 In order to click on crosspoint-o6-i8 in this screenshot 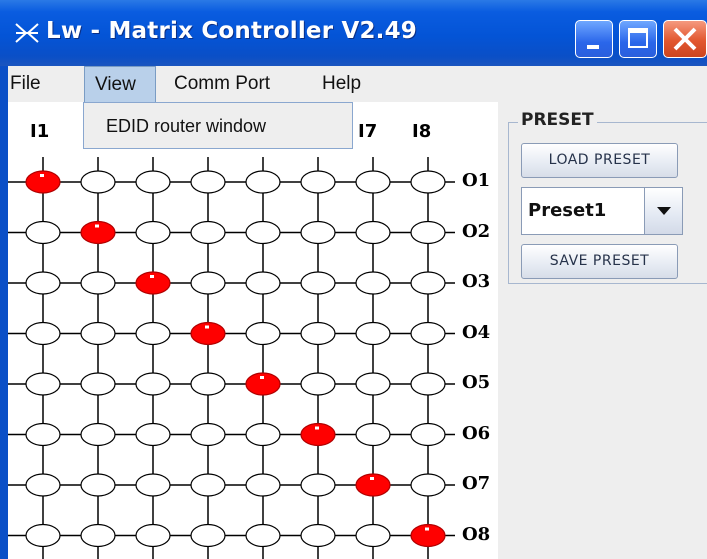, I will do `click(428, 434)`.